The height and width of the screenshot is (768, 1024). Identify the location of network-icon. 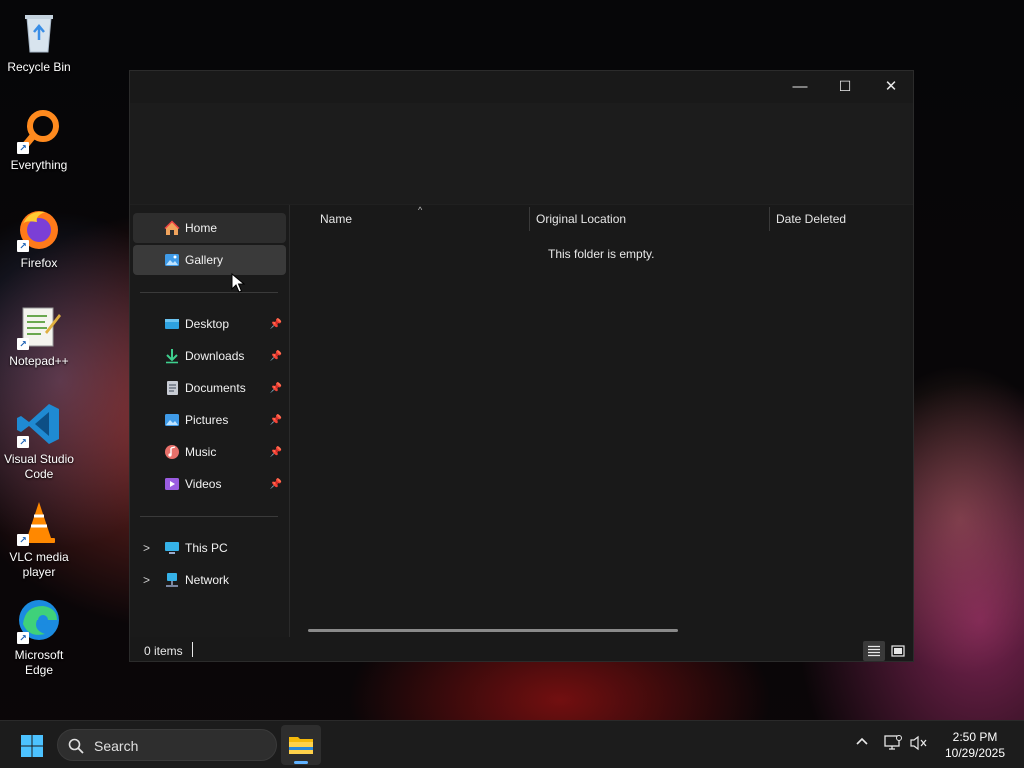
(172, 580).